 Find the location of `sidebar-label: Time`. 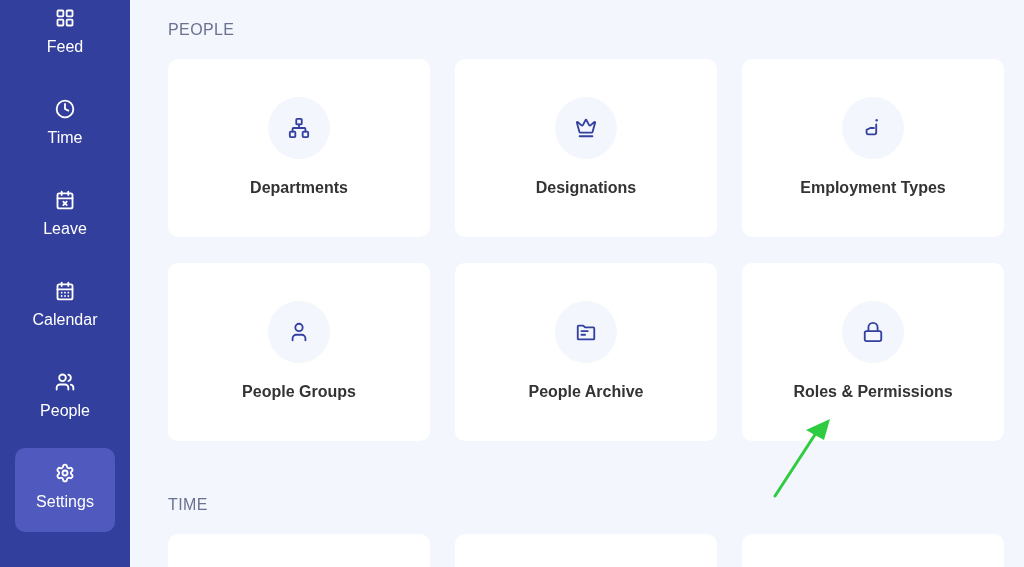

sidebar-label: Time is located at coordinates (65, 138).